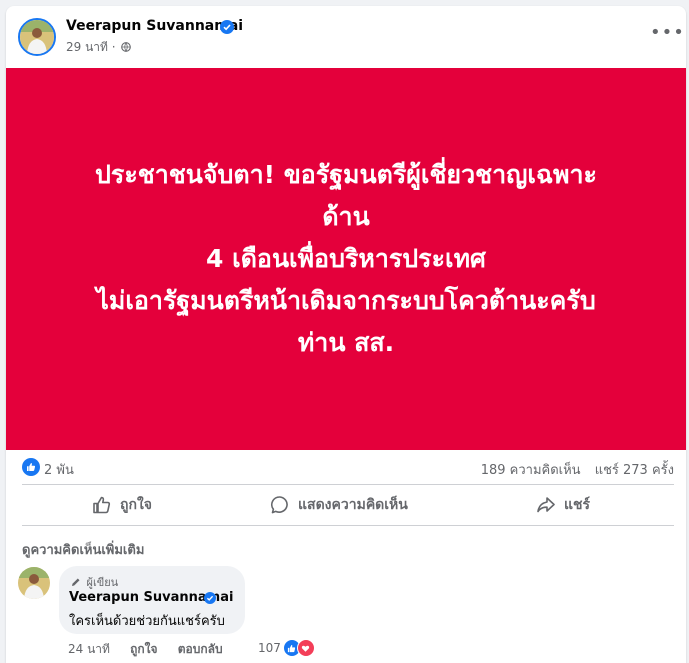 The height and width of the screenshot is (663, 689). Describe the element at coordinates (348, 525) in the screenshot. I see `divider` at that location.